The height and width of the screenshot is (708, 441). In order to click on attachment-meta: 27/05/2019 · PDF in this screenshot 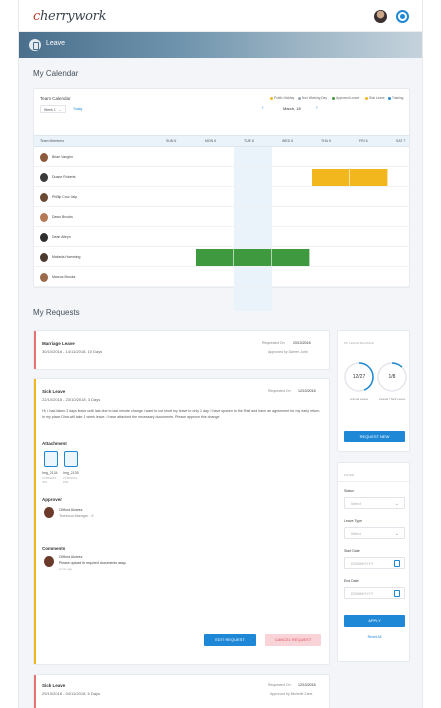, I will do `click(71, 480)`.